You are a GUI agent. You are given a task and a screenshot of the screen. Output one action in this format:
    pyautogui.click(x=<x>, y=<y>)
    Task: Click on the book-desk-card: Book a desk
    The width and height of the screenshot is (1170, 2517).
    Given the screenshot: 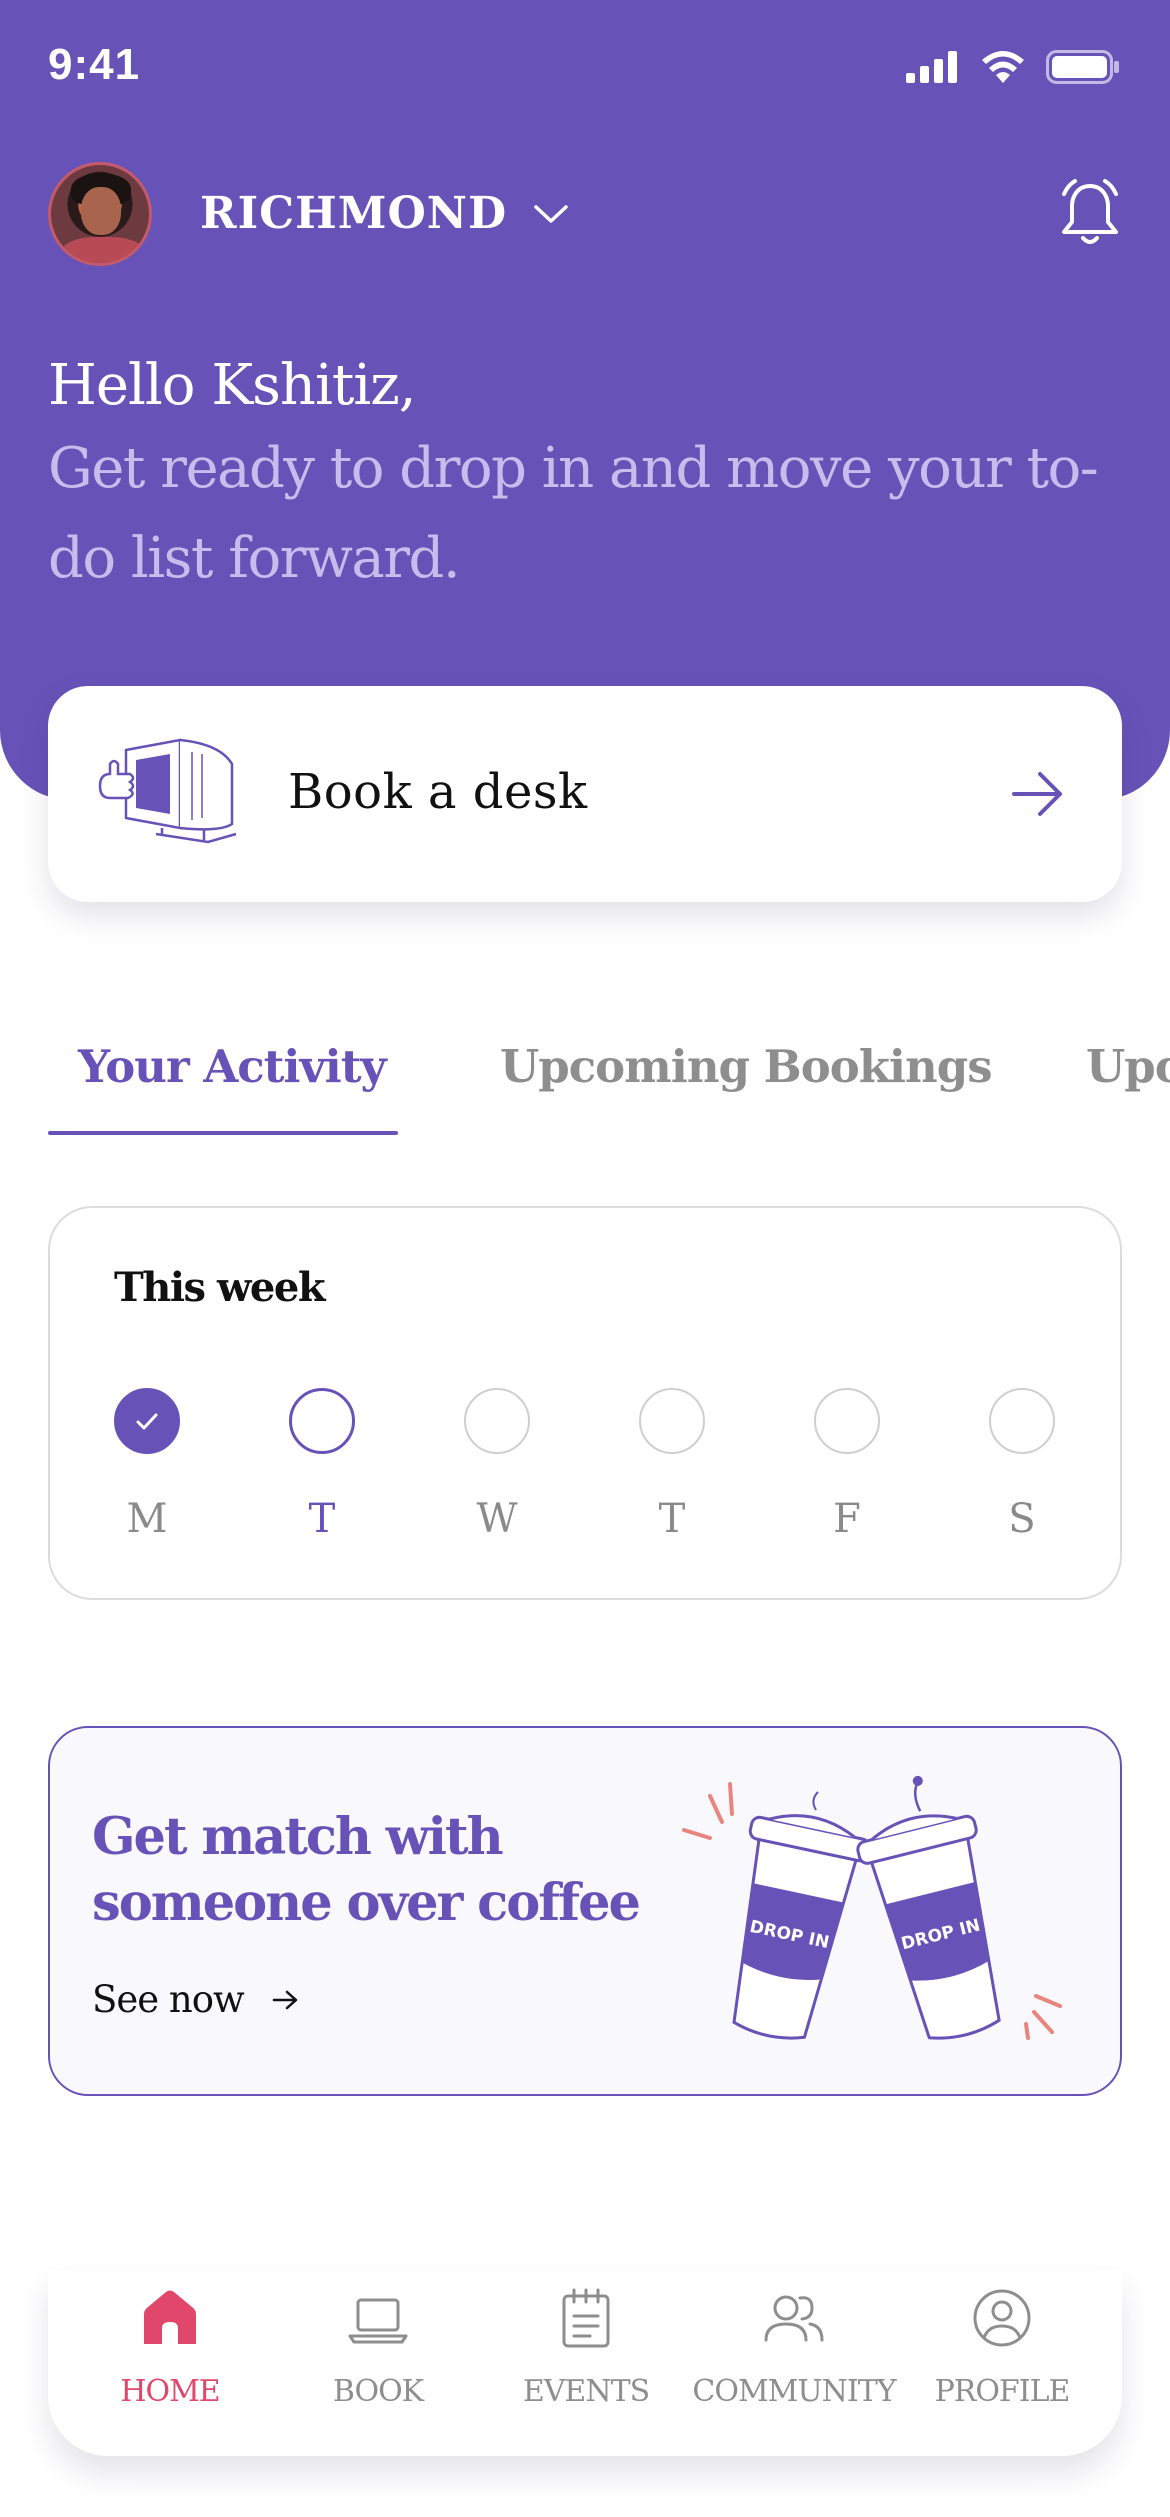 What is the action you would take?
    pyautogui.click(x=585, y=794)
    